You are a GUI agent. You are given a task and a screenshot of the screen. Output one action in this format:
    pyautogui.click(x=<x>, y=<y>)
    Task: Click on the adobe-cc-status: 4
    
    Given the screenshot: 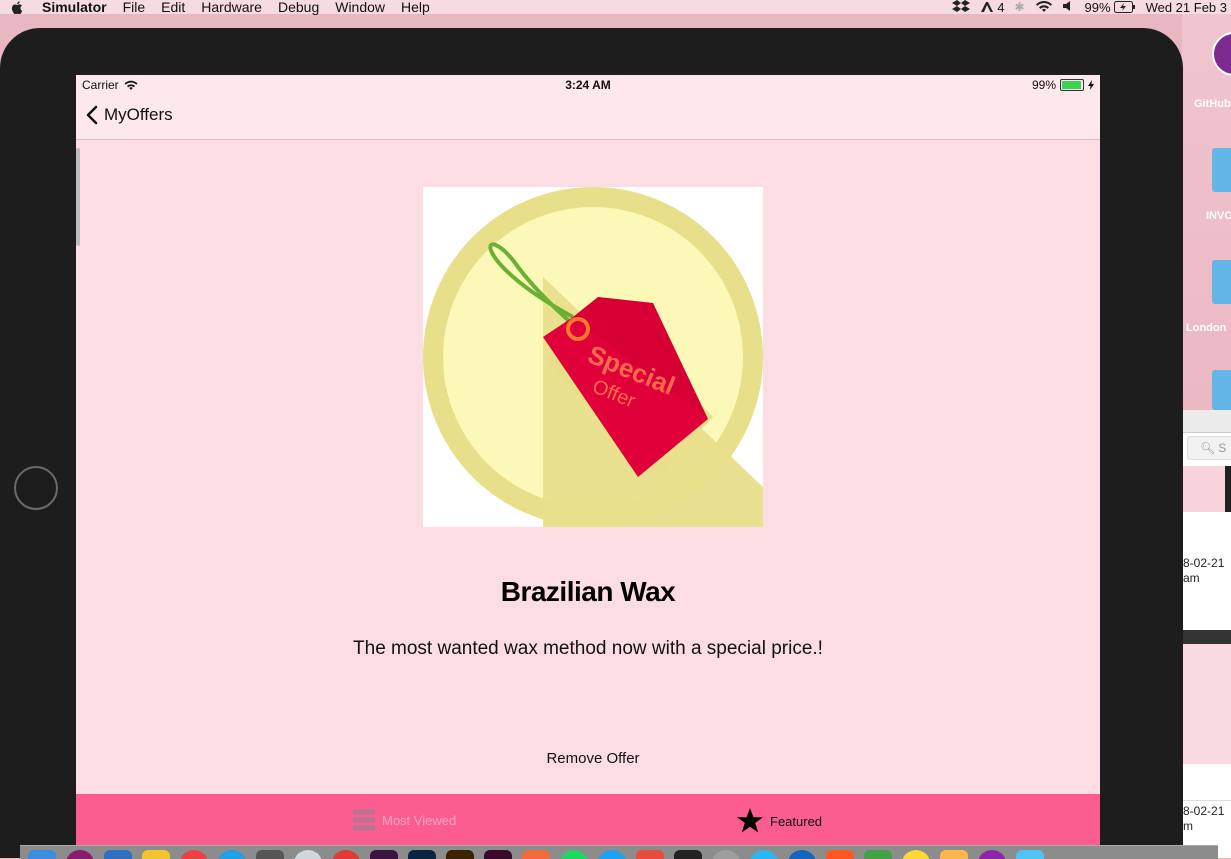 What is the action you would take?
    pyautogui.click(x=992, y=7)
    